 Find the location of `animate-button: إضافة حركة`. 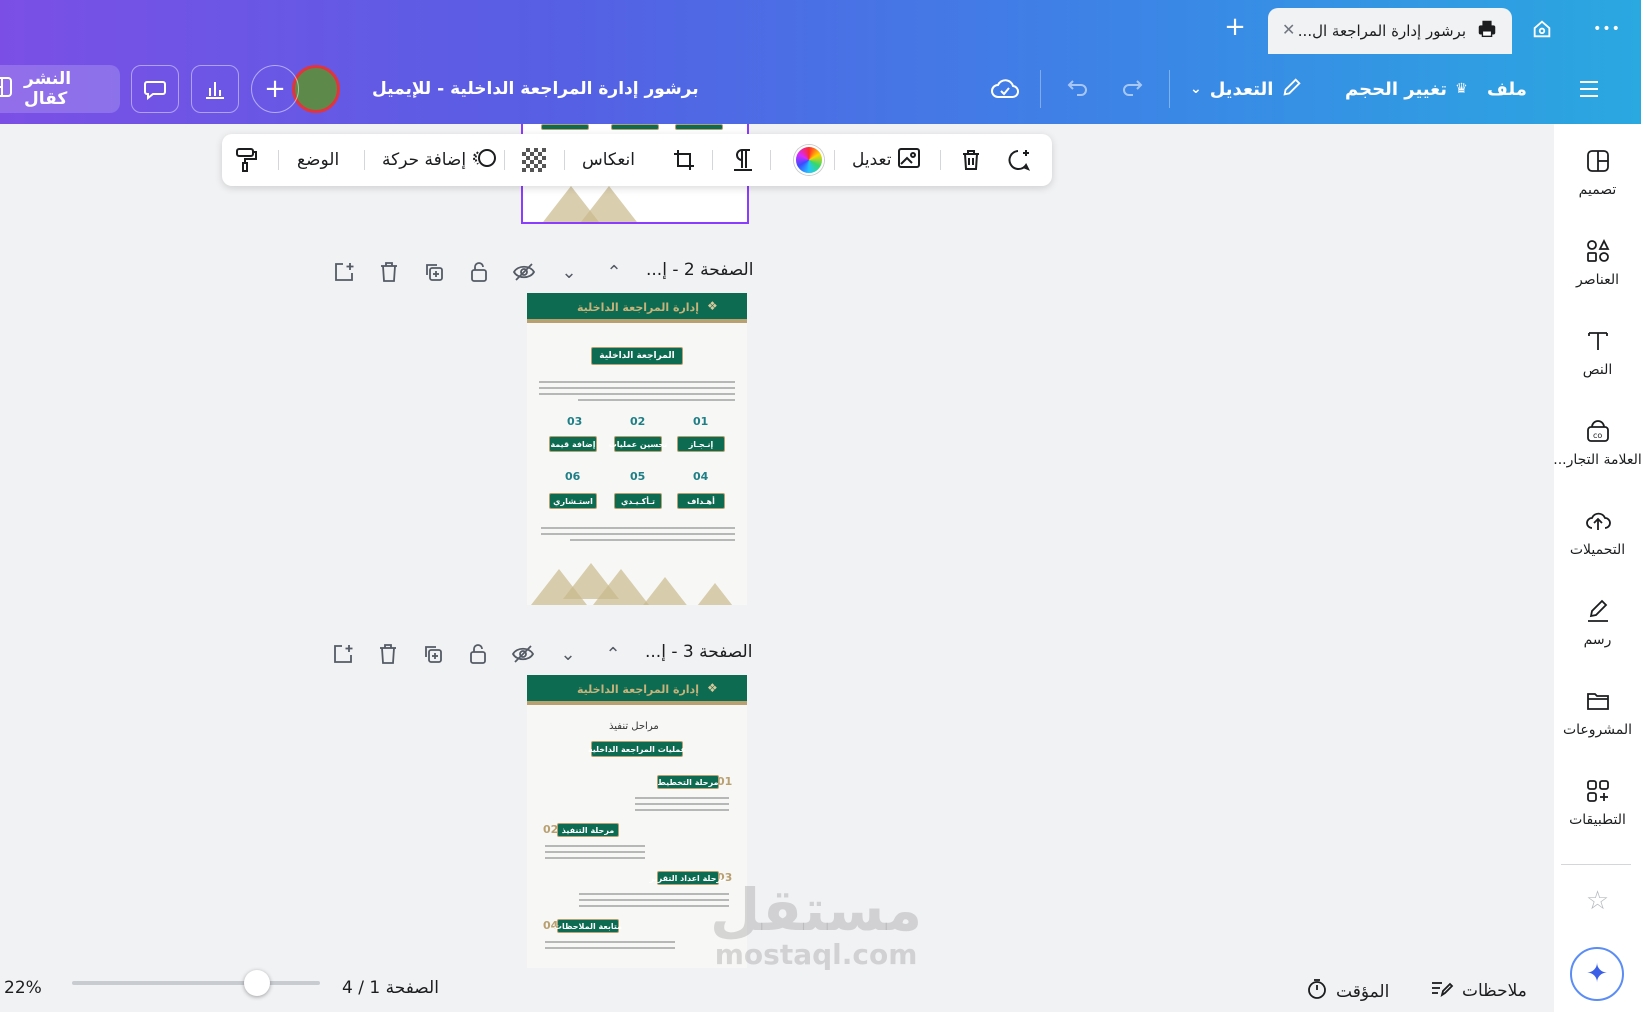

animate-button: إضافة حركة is located at coordinates (440, 160).